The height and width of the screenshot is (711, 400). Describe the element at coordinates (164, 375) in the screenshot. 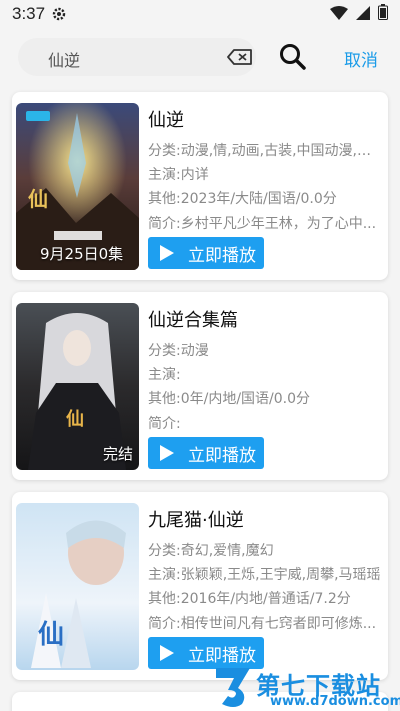

I see `result-cast: 主演:` at that location.